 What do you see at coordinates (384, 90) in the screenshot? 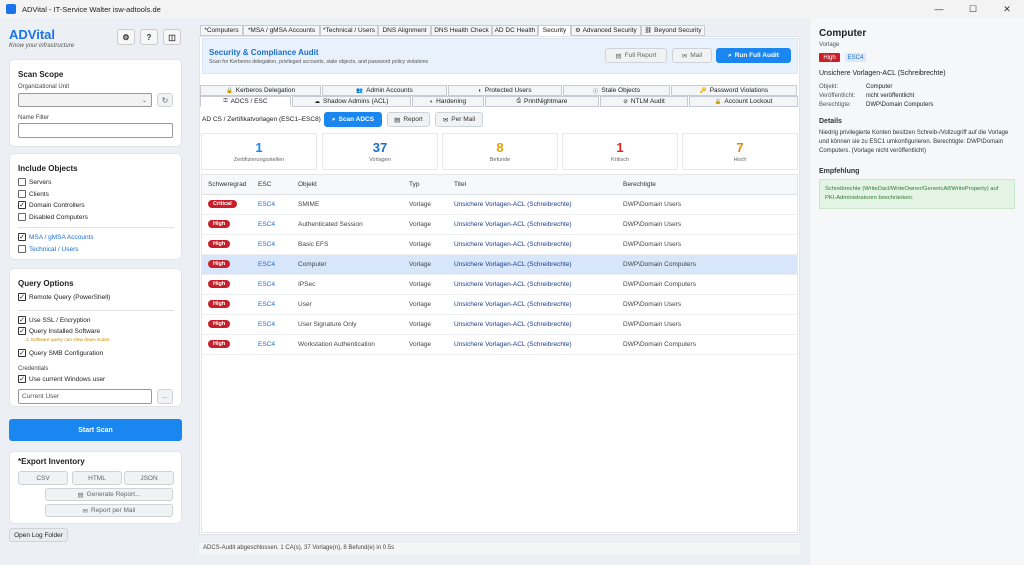
I see `tab-admin-accounts: 👥 Admin Accounts` at bounding box center [384, 90].